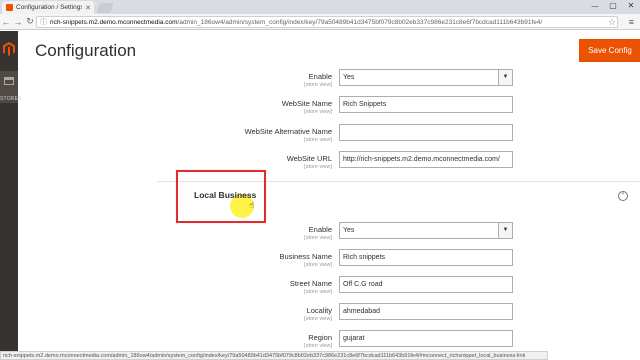  What do you see at coordinates (426, 284) in the screenshot?
I see `street-name-input: Off C.G road` at bounding box center [426, 284].